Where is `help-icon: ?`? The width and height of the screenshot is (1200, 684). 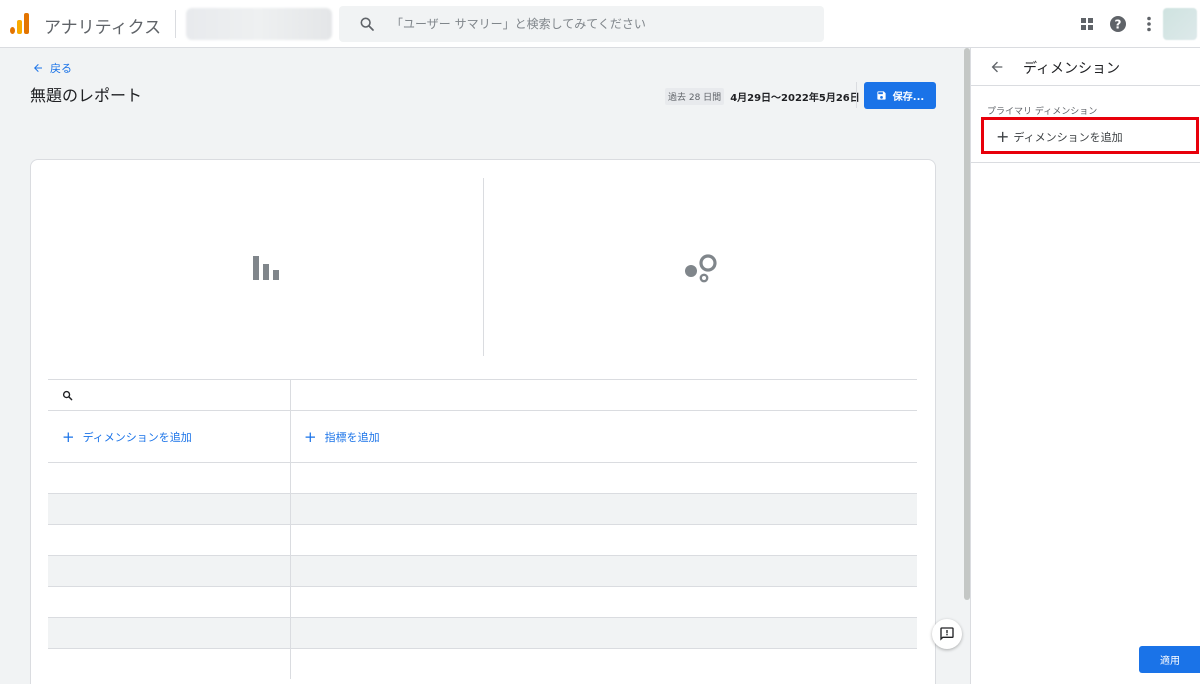 help-icon: ? is located at coordinates (1118, 24).